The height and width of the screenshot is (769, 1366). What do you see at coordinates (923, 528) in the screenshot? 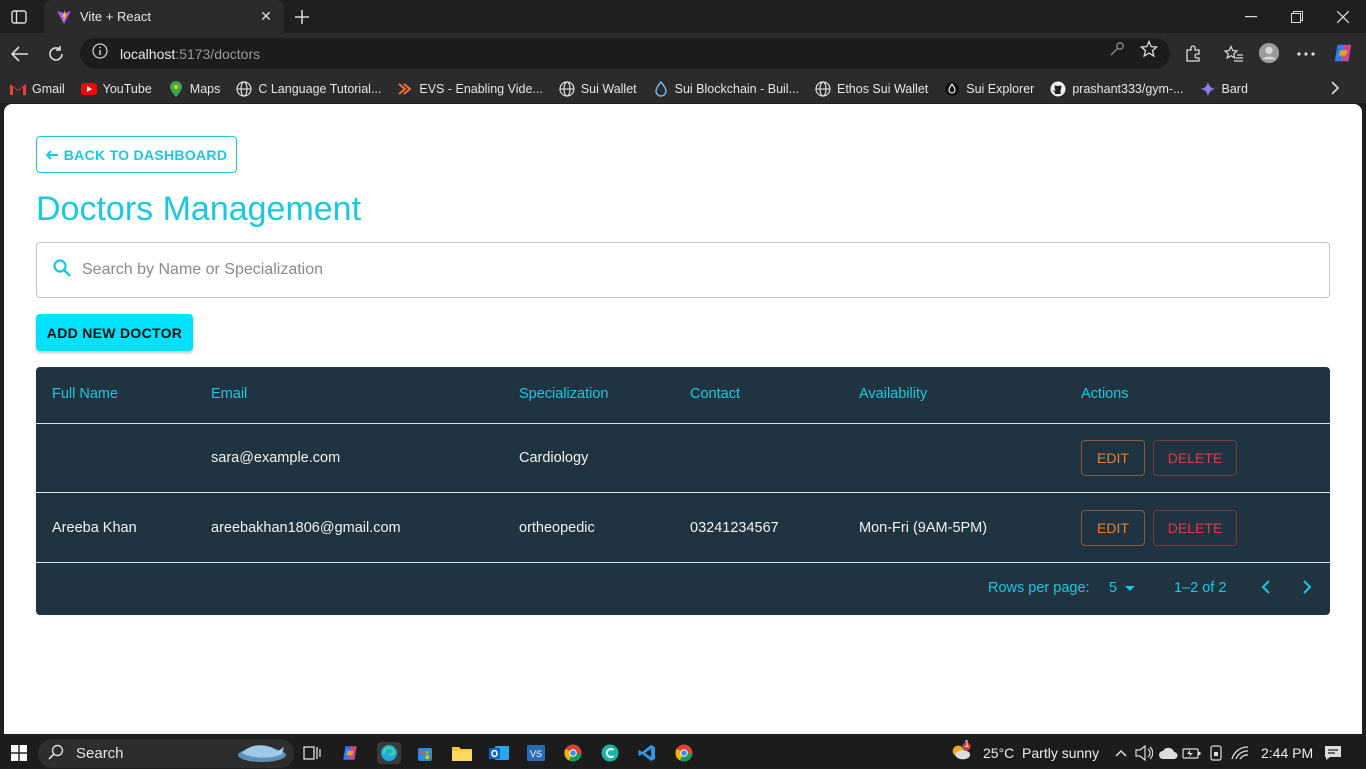
I see `cell-availability: Mon-Fri (9AM-5PM)` at bounding box center [923, 528].